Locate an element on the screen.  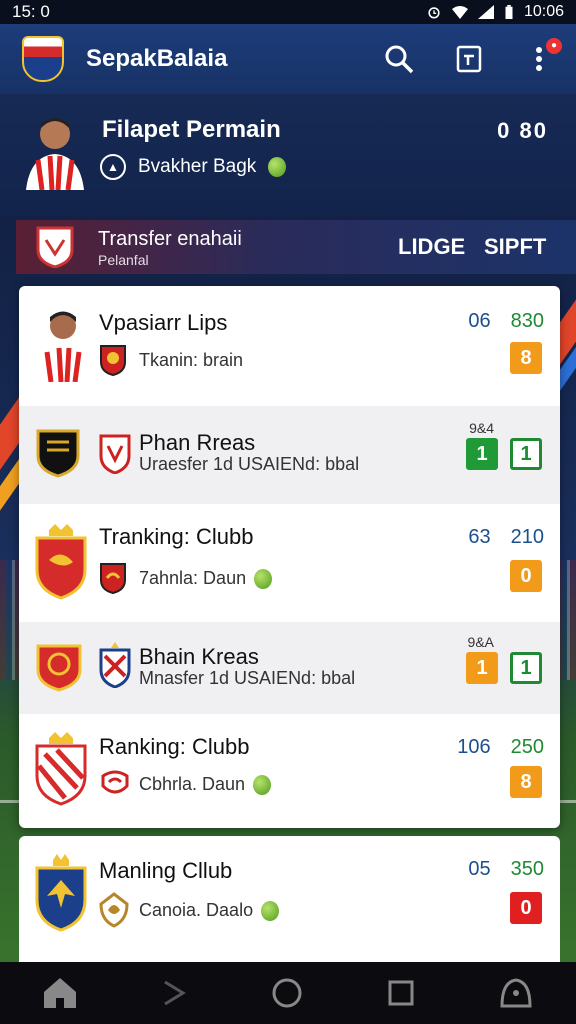
row-sub-label: Cbhrla. Daun is located at coordinates (192, 784).